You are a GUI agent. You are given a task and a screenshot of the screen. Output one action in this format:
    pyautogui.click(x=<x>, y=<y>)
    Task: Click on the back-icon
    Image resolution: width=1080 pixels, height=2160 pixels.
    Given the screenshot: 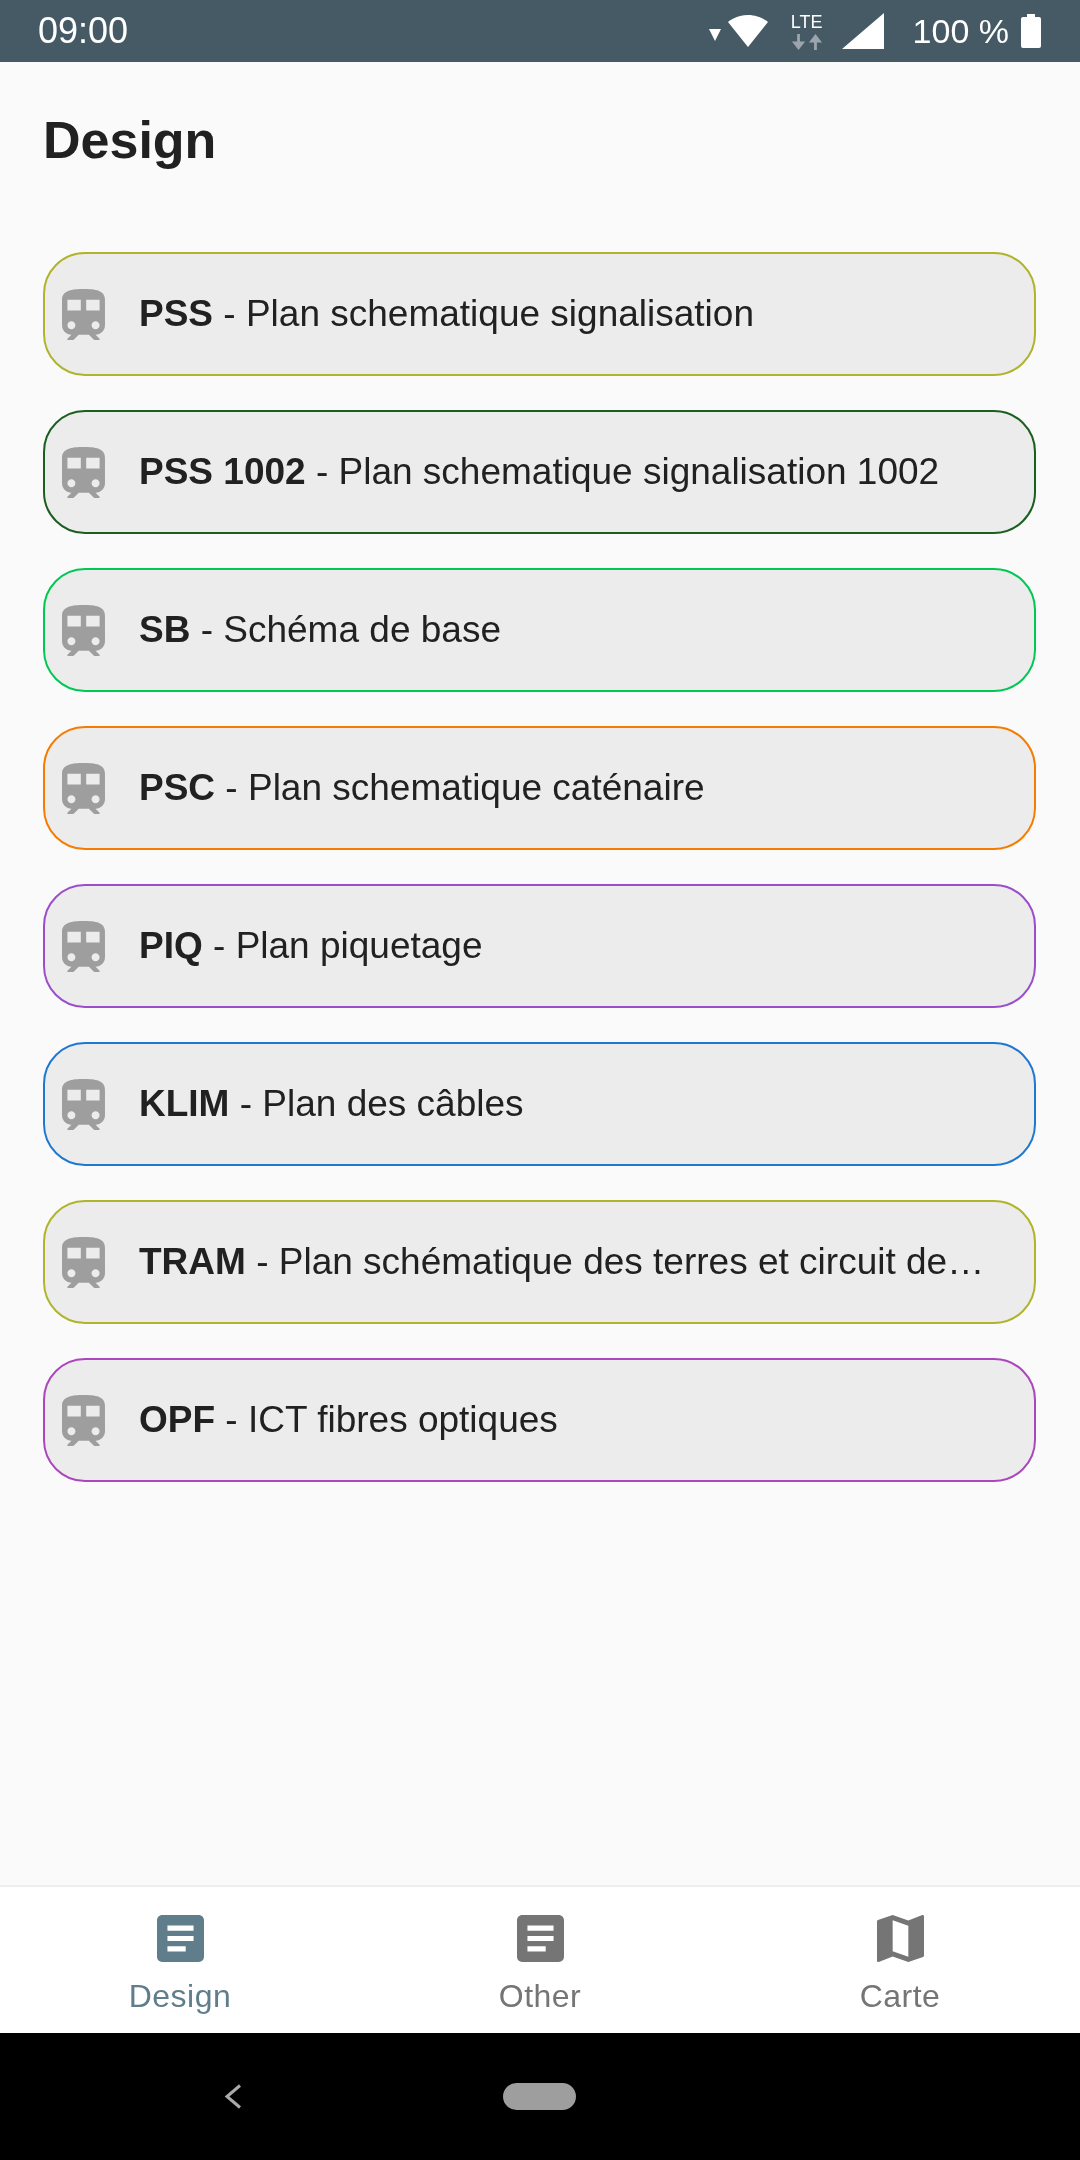 What is the action you would take?
    pyautogui.click(x=233, y=2096)
    